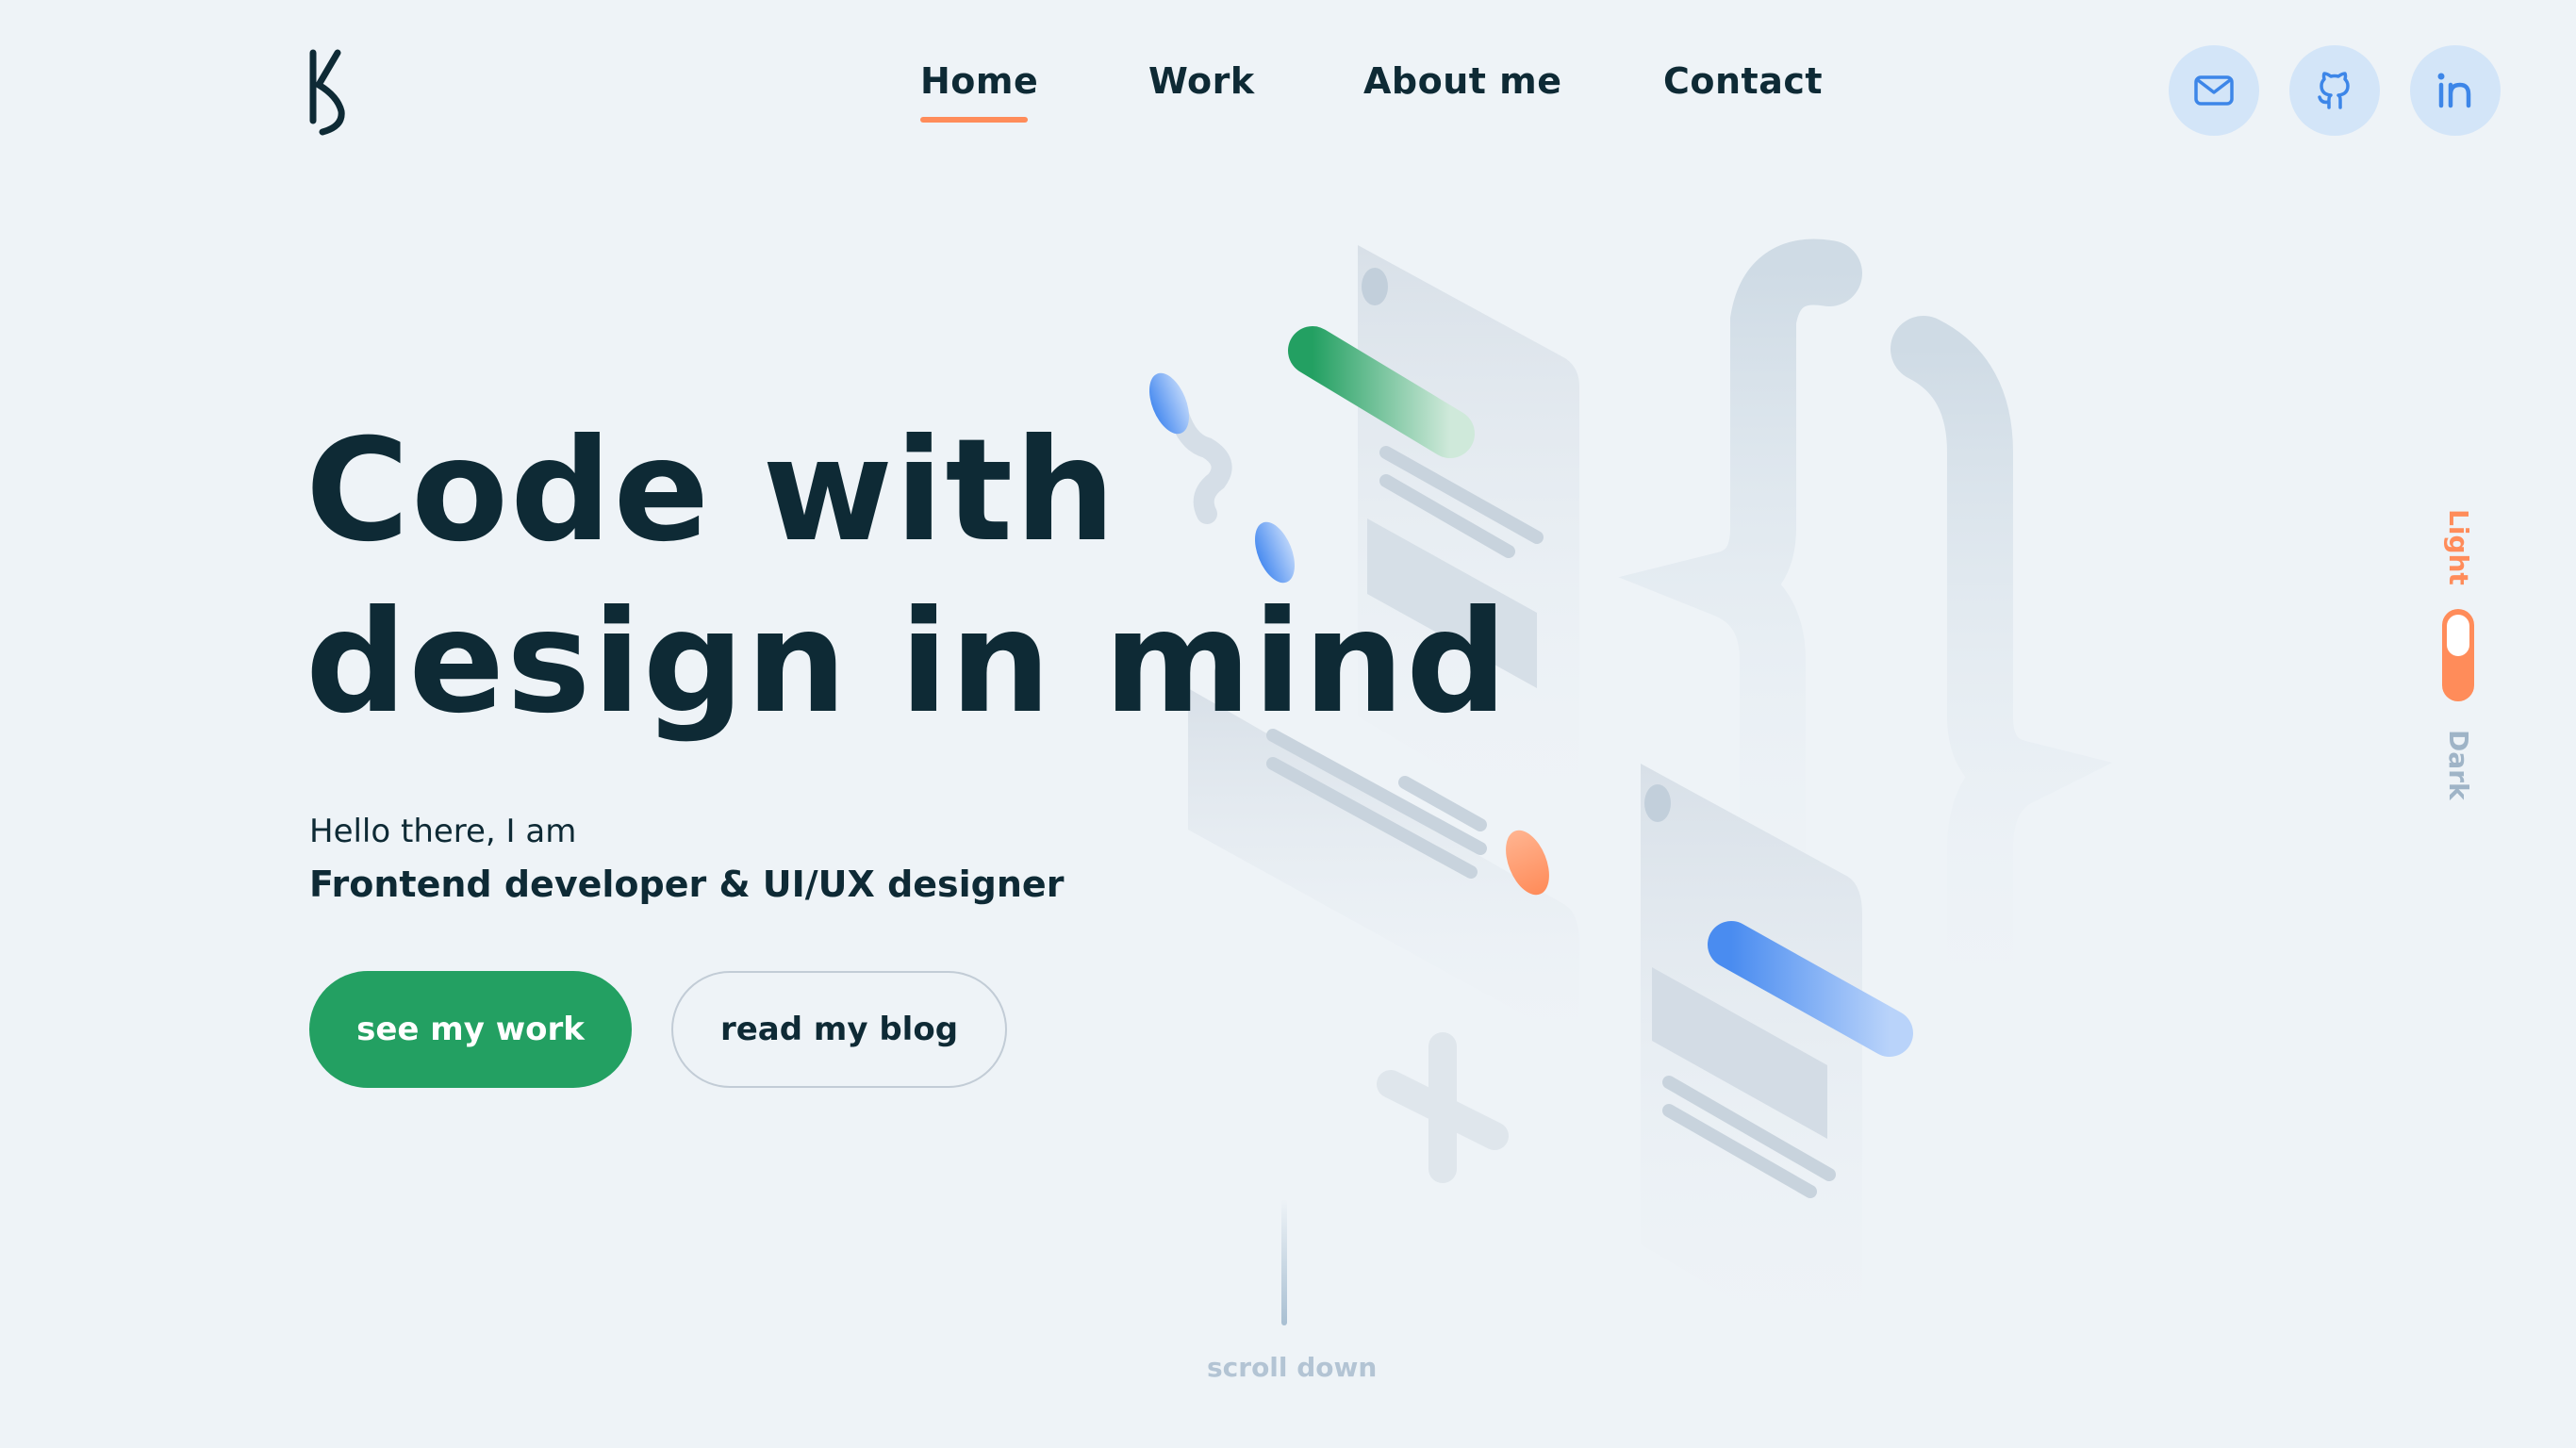  What do you see at coordinates (687, 884) in the screenshot?
I see `hero-role: Frontend developer & UI/UX designer` at bounding box center [687, 884].